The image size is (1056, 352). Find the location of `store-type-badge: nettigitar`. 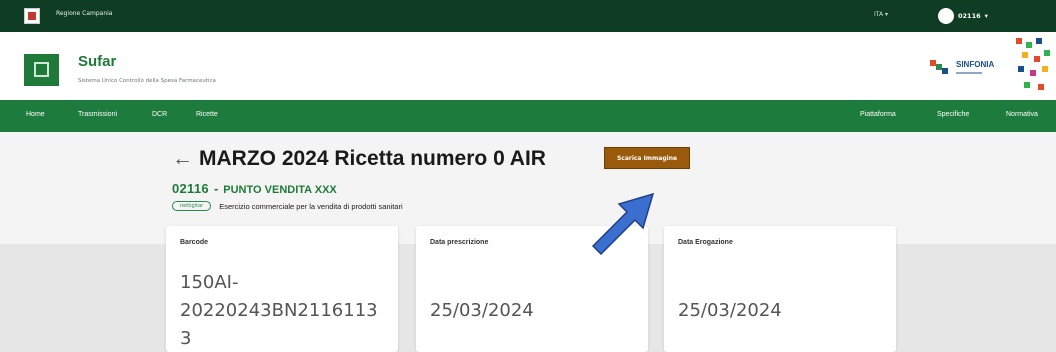

store-type-badge: nettigitar is located at coordinates (192, 206).